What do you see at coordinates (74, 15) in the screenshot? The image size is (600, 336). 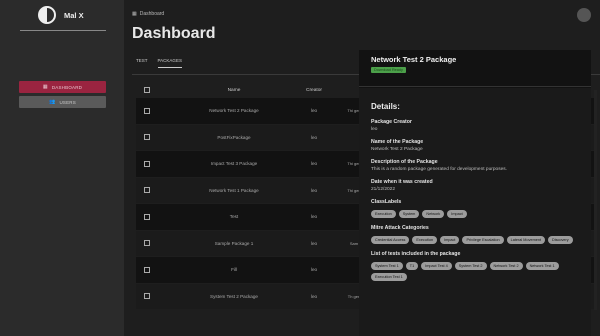 I see `user-name: Mal X` at bounding box center [74, 15].